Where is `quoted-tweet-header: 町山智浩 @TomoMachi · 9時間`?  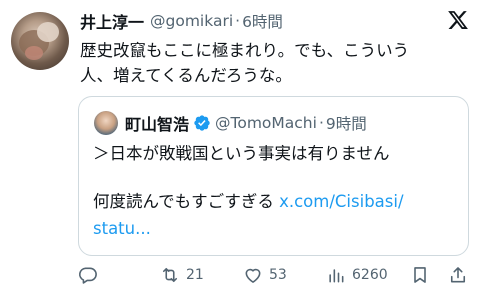 quoted-tweet-header: 町山智浩 @TomoMachi · 9時間 is located at coordinates (246, 123).